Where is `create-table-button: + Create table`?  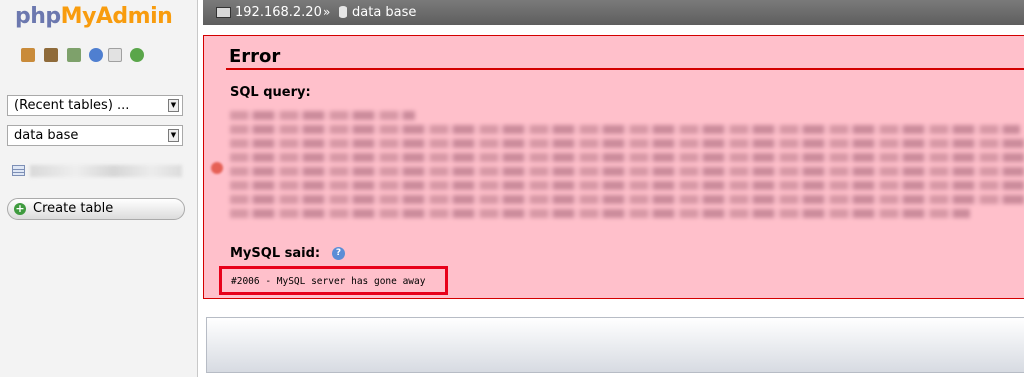
create-table-button: + Create table is located at coordinates (96, 209).